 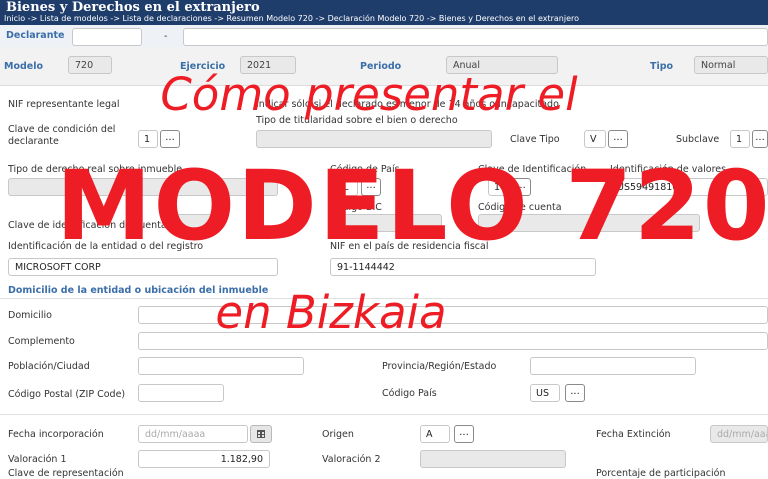 What do you see at coordinates (739, 434) in the screenshot?
I see `fecha-extincion-field: dd/mm/aaaa` at bounding box center [739, 434].